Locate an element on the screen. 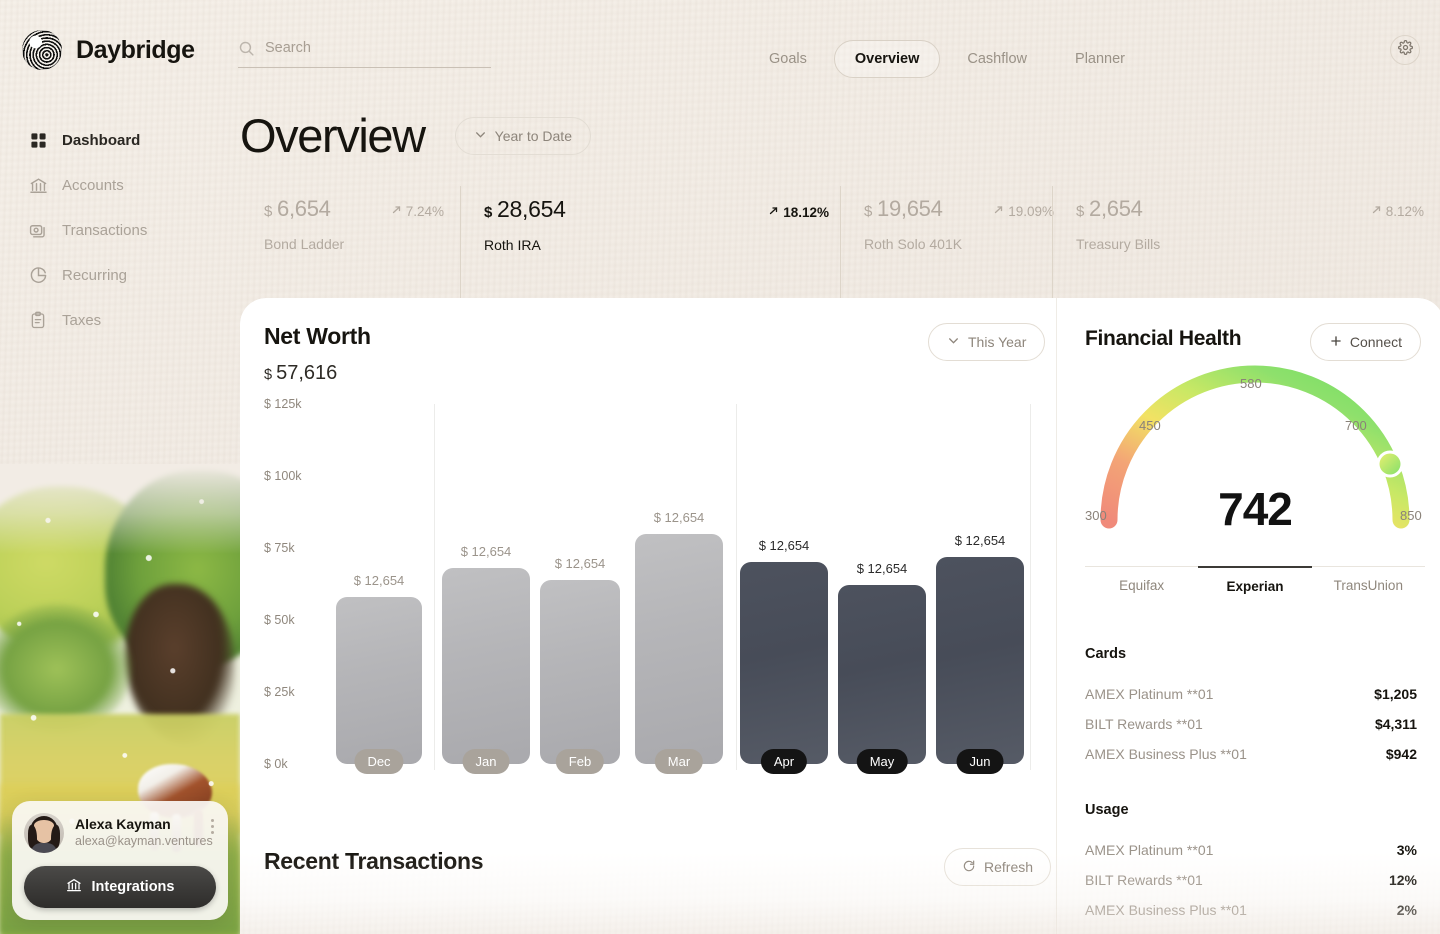 The width and height of the screenshot is (1440, 934). chart-bar-group: $ 12,654 Mar is located at coordinates (679, 642).